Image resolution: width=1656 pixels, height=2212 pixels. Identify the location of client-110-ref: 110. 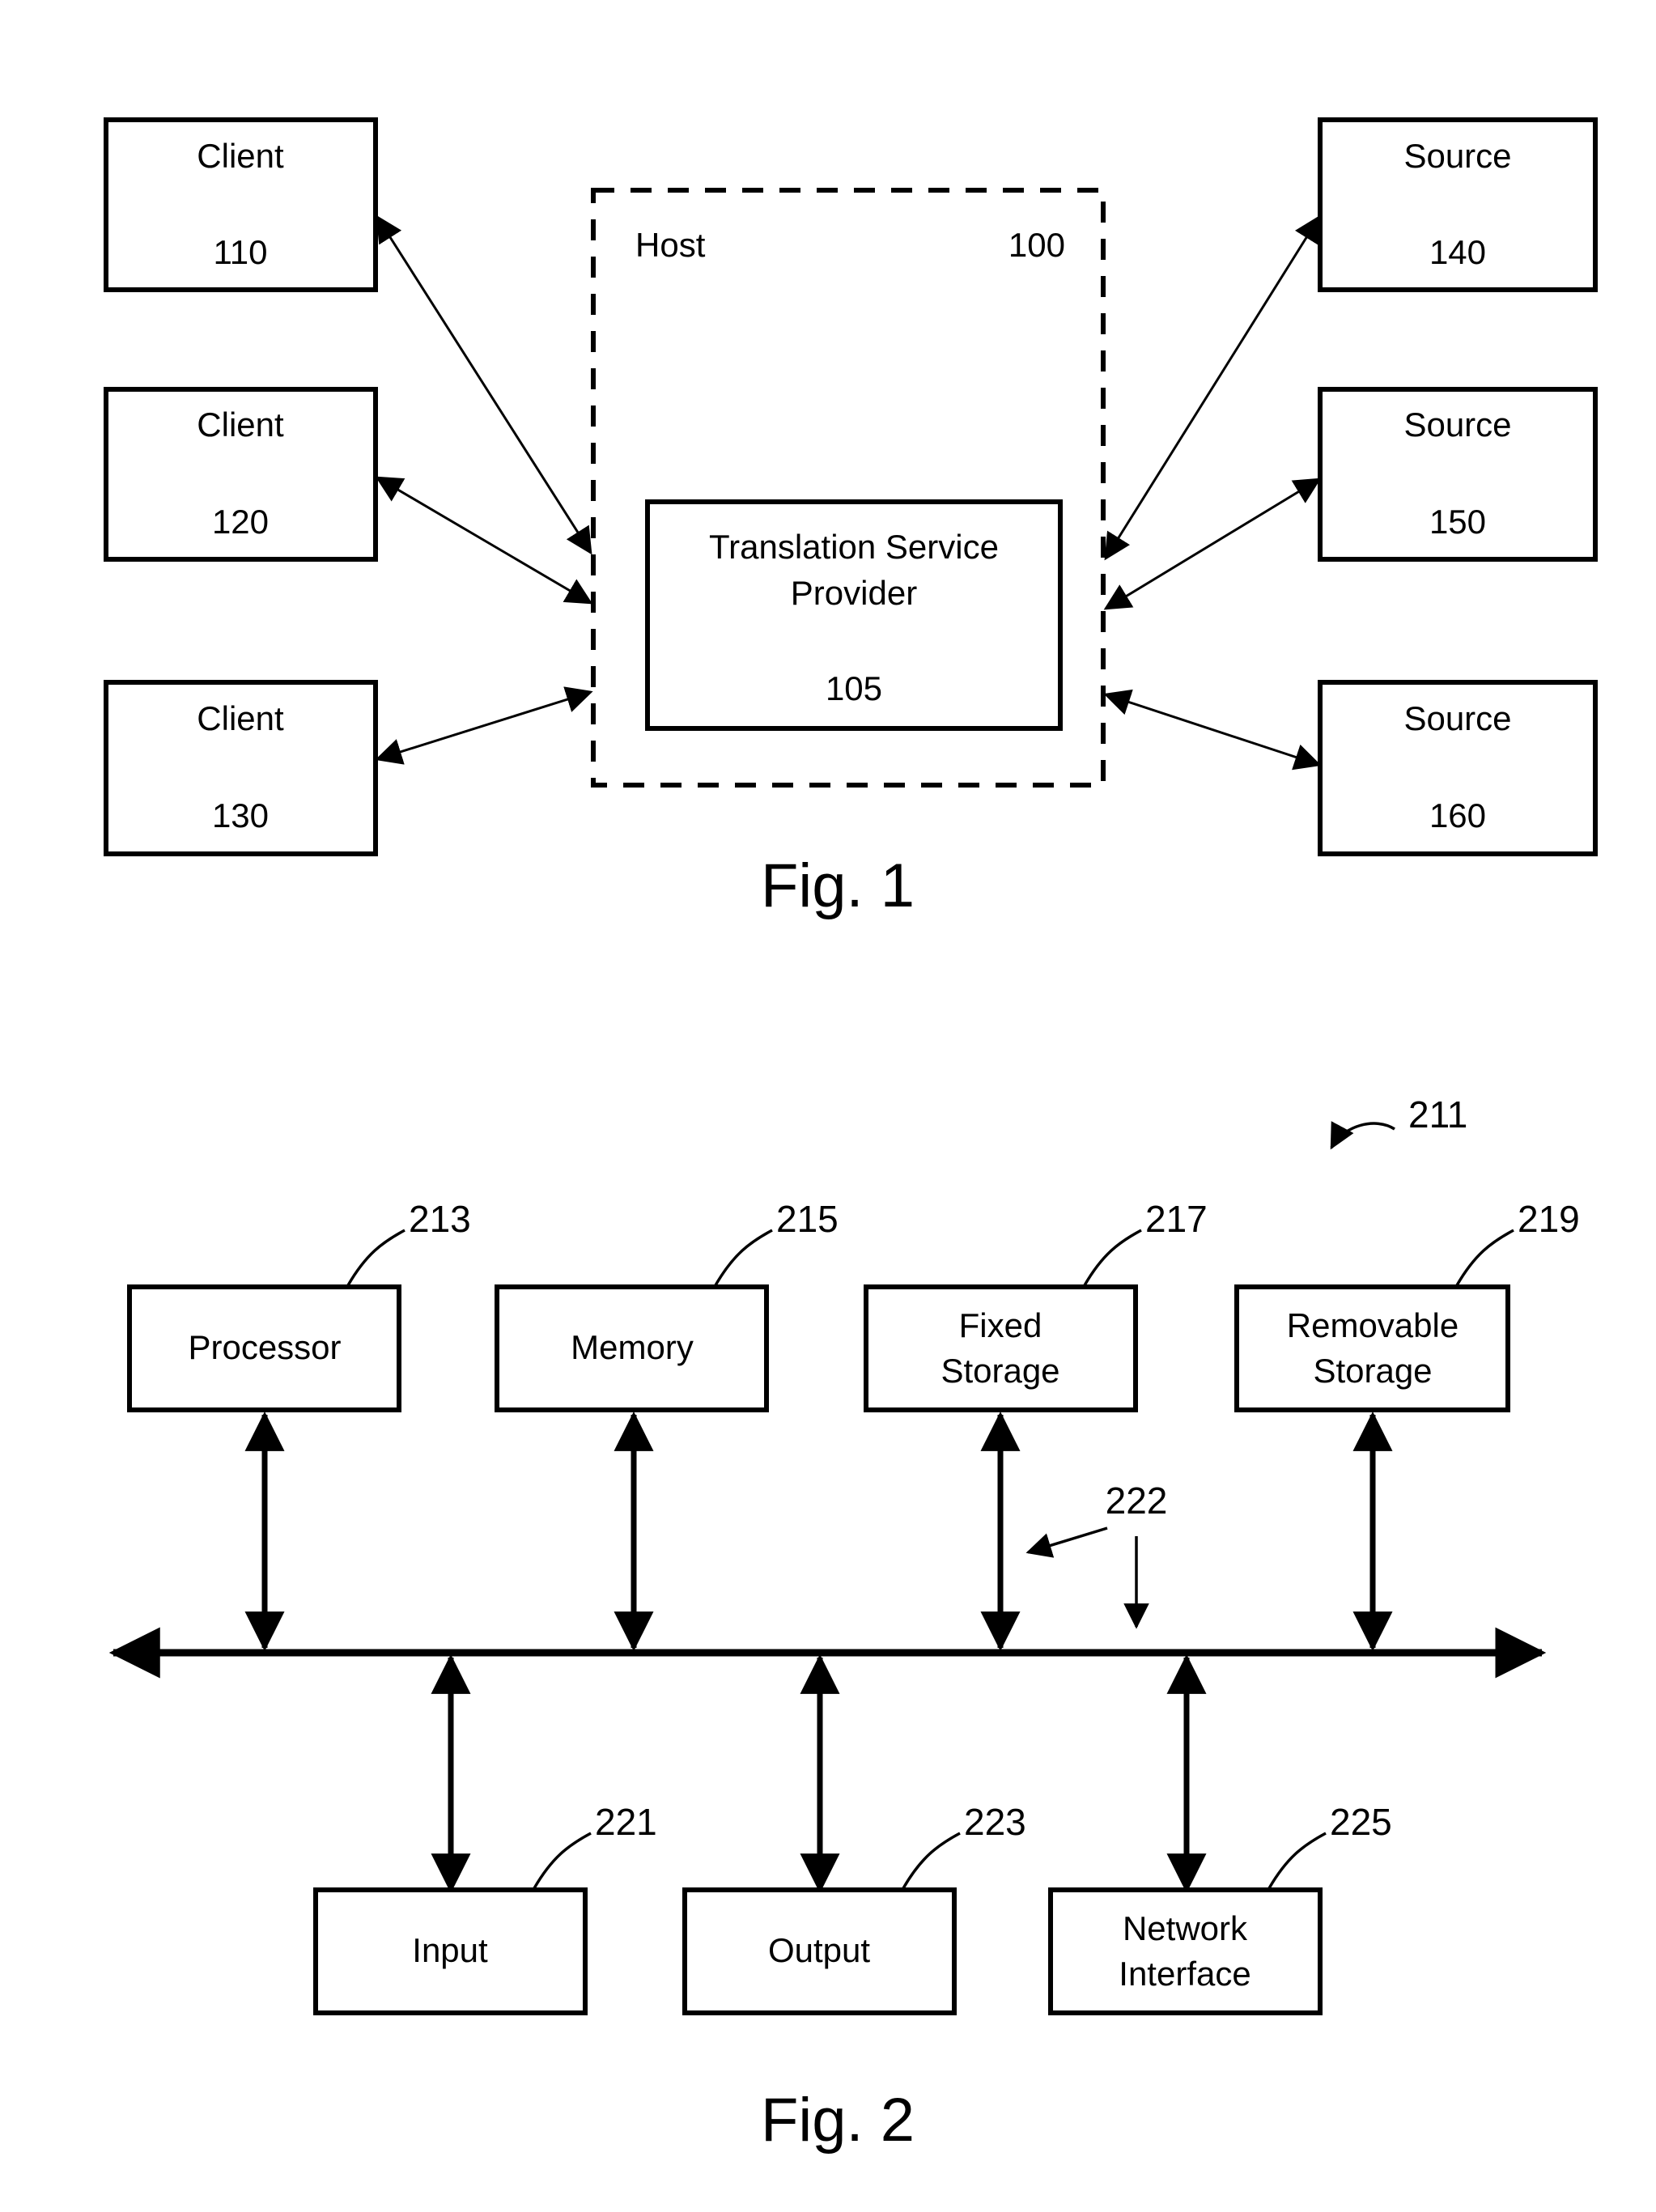
(241, 252).